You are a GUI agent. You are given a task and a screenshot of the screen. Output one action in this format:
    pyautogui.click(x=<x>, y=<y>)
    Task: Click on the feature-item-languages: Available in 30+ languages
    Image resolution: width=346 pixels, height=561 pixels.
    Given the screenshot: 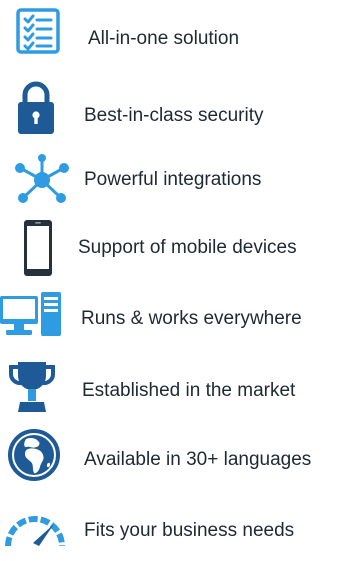 What is the action you would take?
    pyautogui.click(x=173, y=459)
    